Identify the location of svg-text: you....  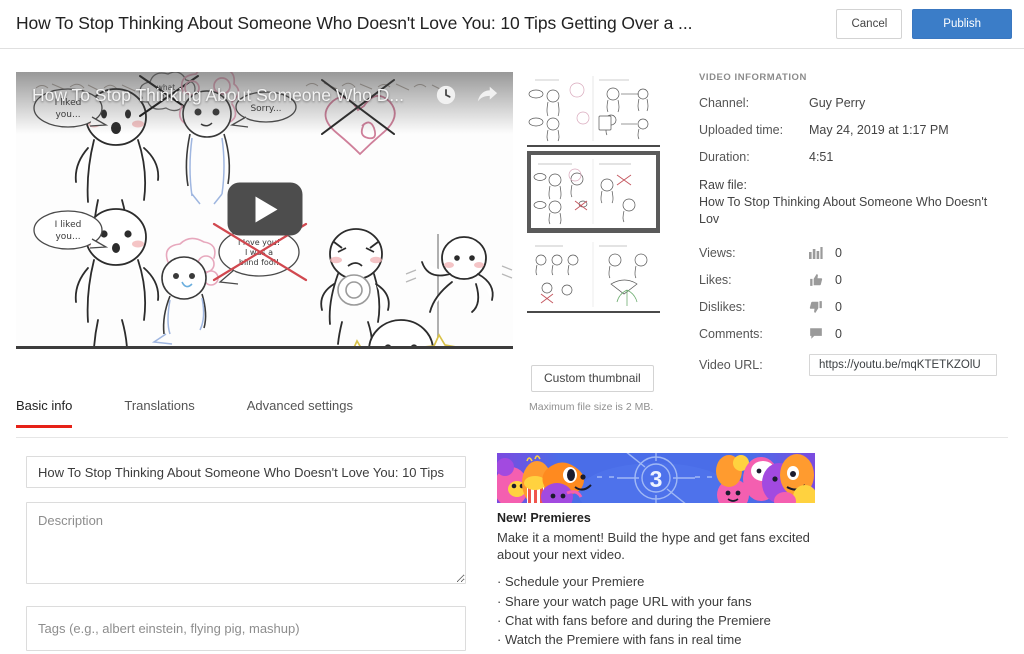
(67, 237).